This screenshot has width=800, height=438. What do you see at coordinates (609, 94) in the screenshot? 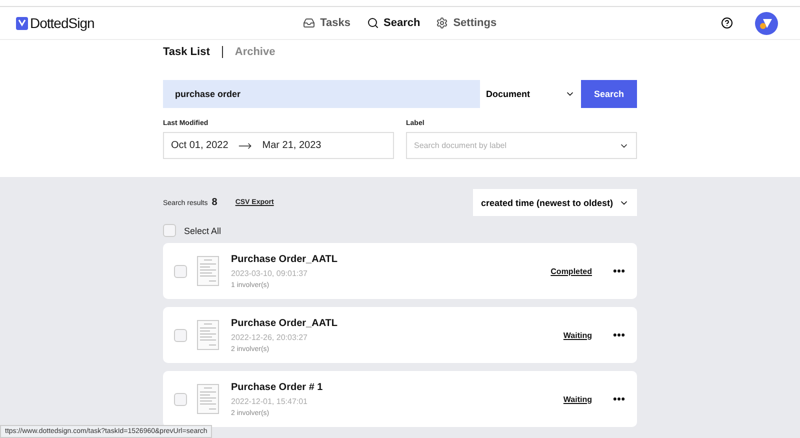
I see `search-button: Search` at bounding box center [609, 94].